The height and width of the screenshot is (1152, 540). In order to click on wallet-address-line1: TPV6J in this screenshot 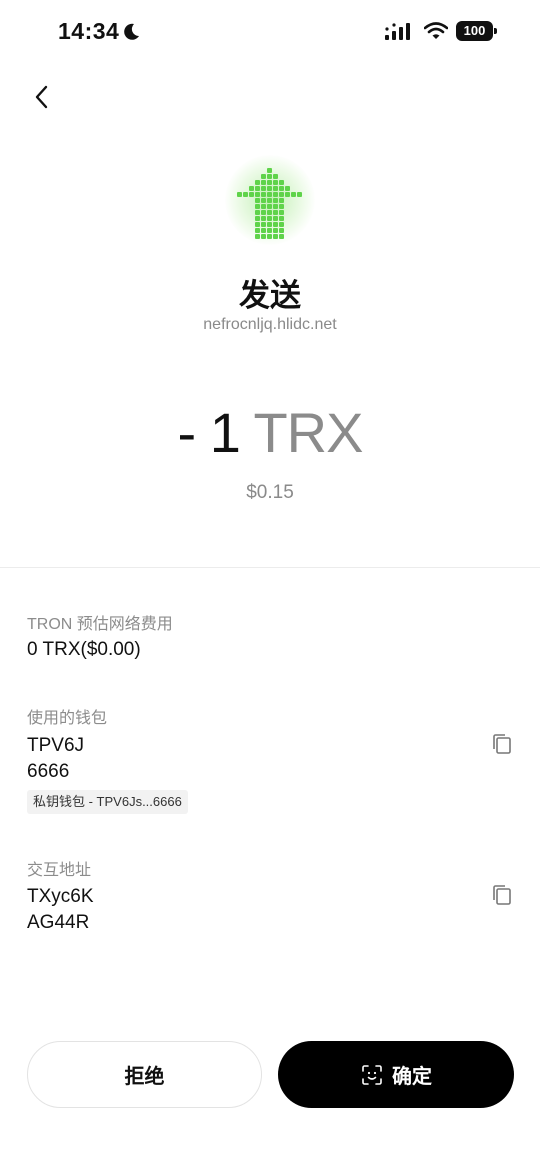, I will do `click(56, 745)`.